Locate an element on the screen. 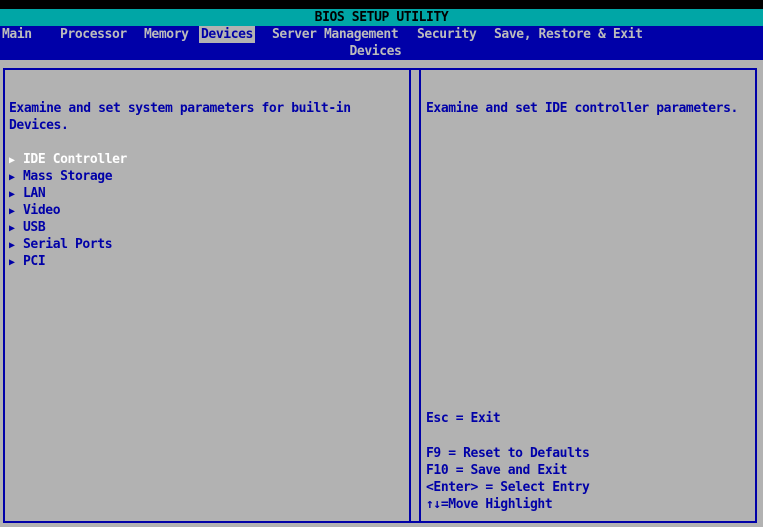  submenu-item-label: IDE Controller is located at coordinates (75, 159).